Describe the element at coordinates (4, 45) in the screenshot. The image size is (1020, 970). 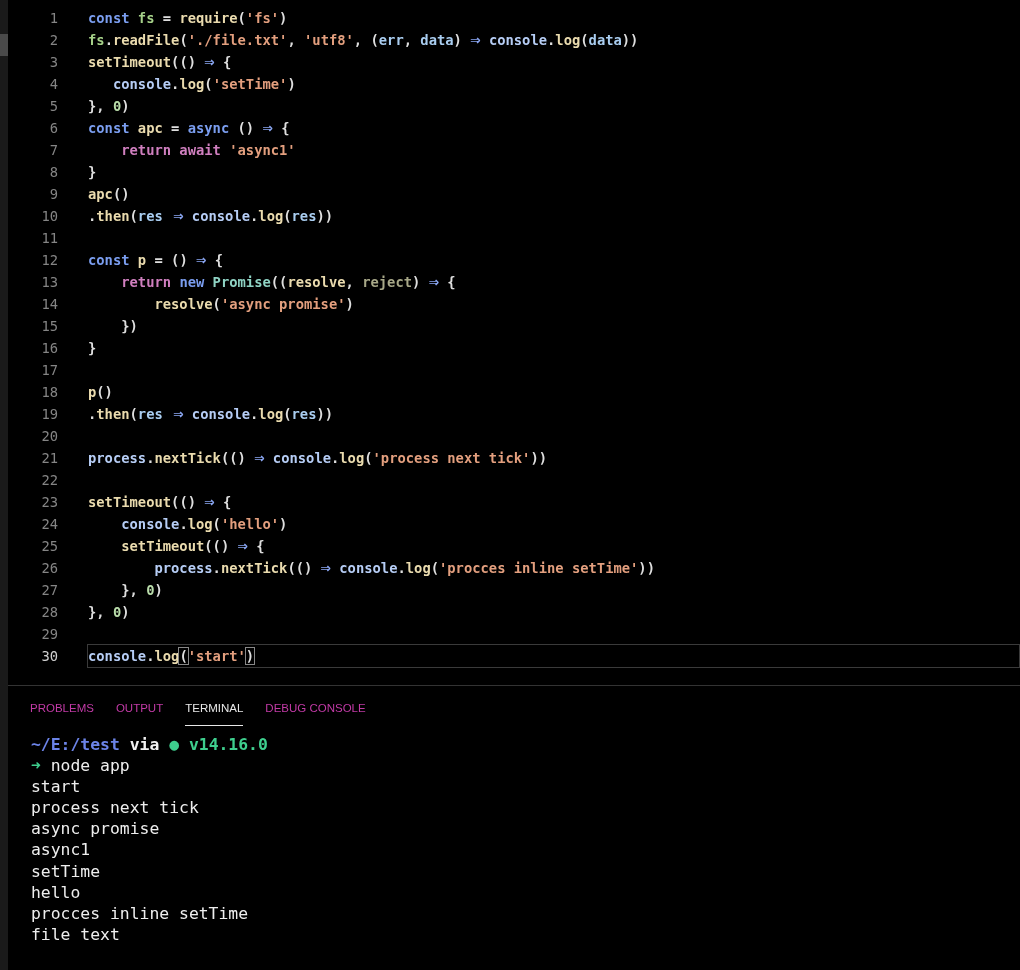
I see `scrollbar-thumb` at that location.